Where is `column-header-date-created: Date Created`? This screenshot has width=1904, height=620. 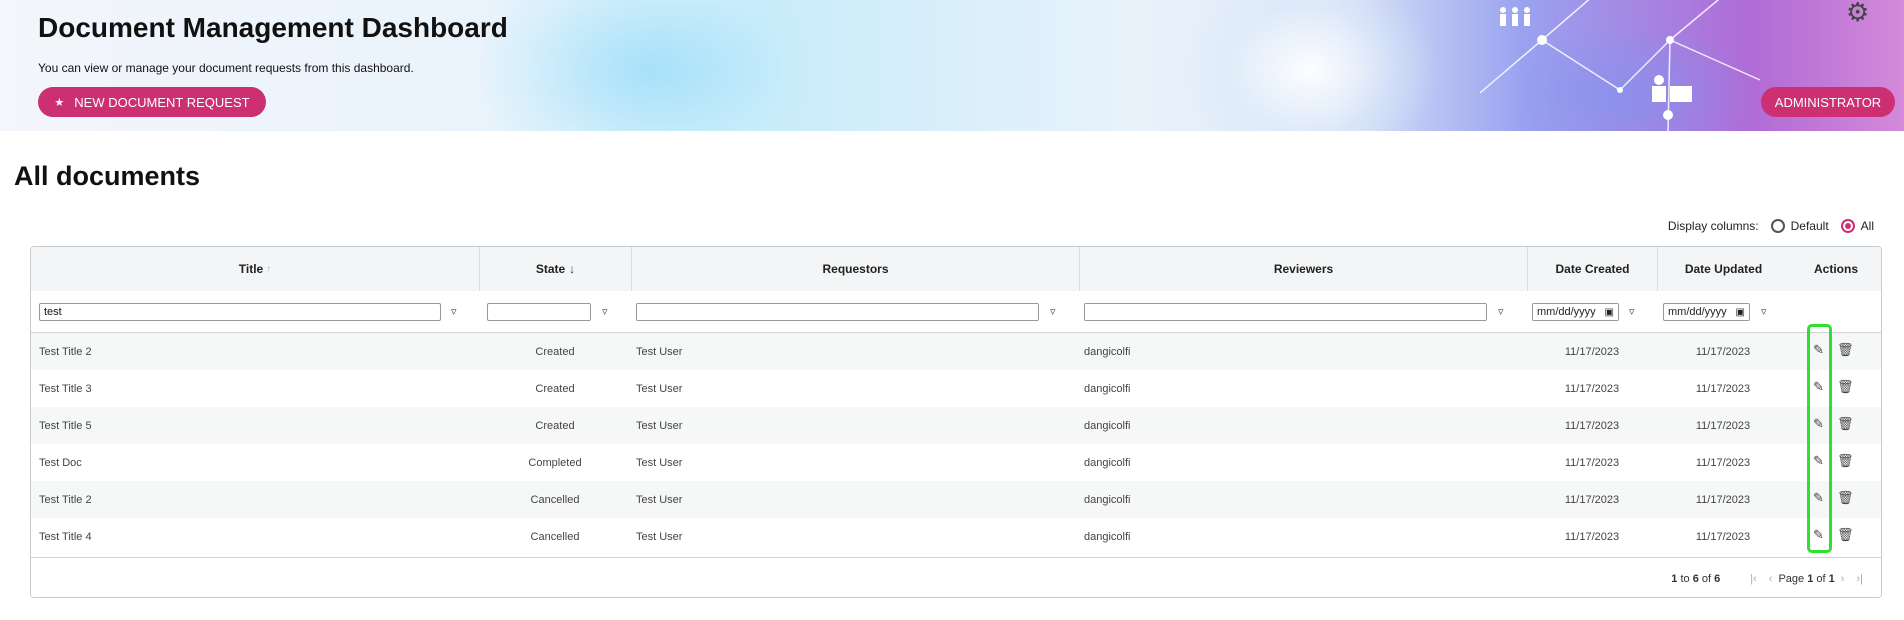
column-header-date-created: Date Created is located at coordinates (1592, 269).